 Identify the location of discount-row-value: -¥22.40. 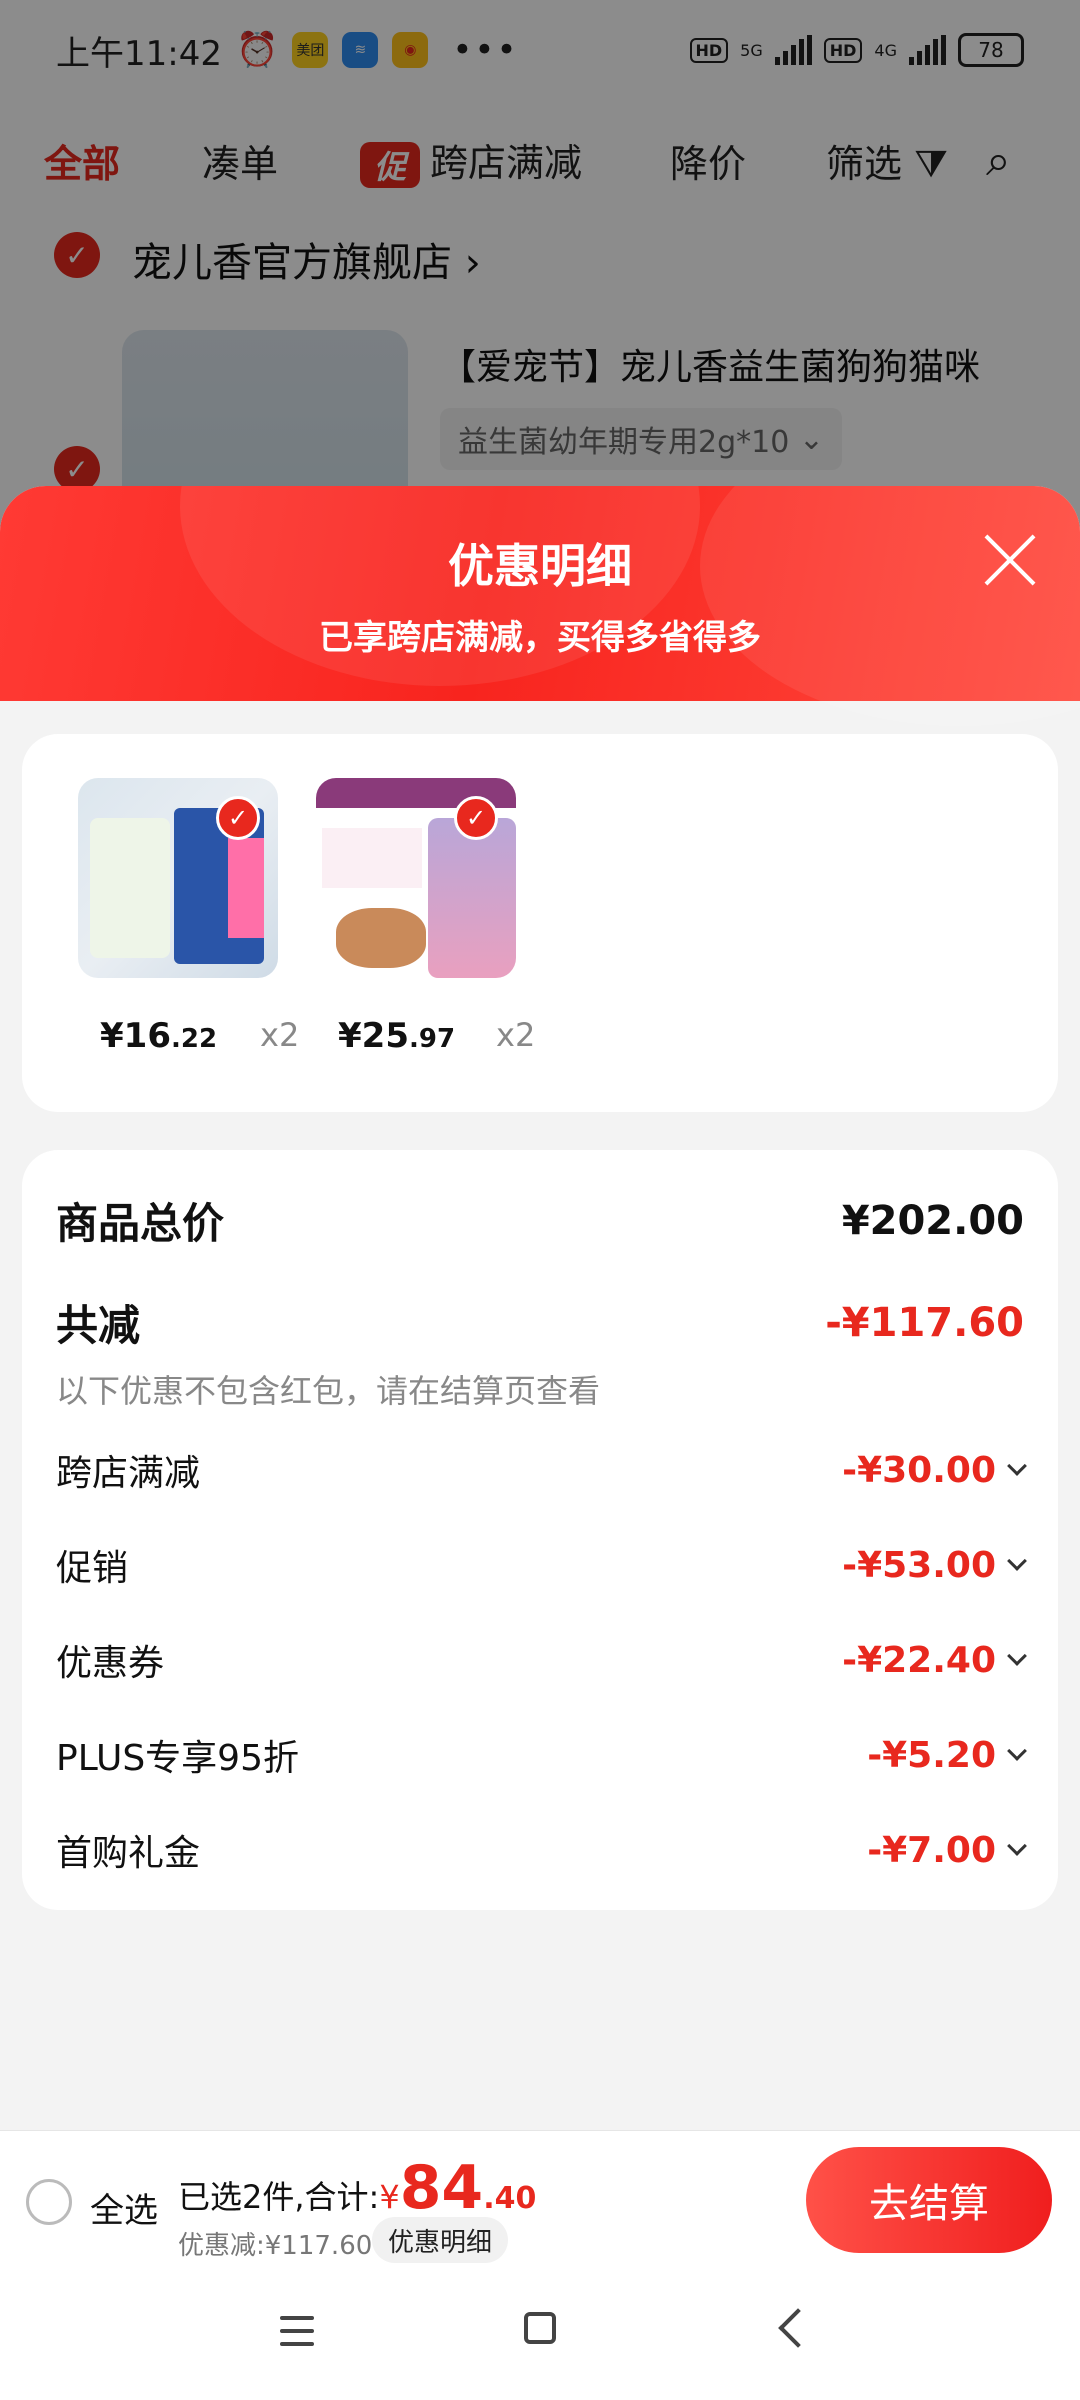
(934, 1660).